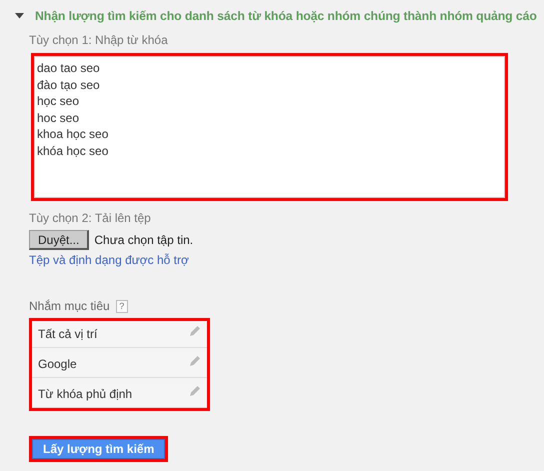 This screenshot has height=471, width=544. What do you see at coordinates (69, 306) in the screenshot?
I see `targeting-label: Nhắm mục tiêu` at bounding box center [69, 306].